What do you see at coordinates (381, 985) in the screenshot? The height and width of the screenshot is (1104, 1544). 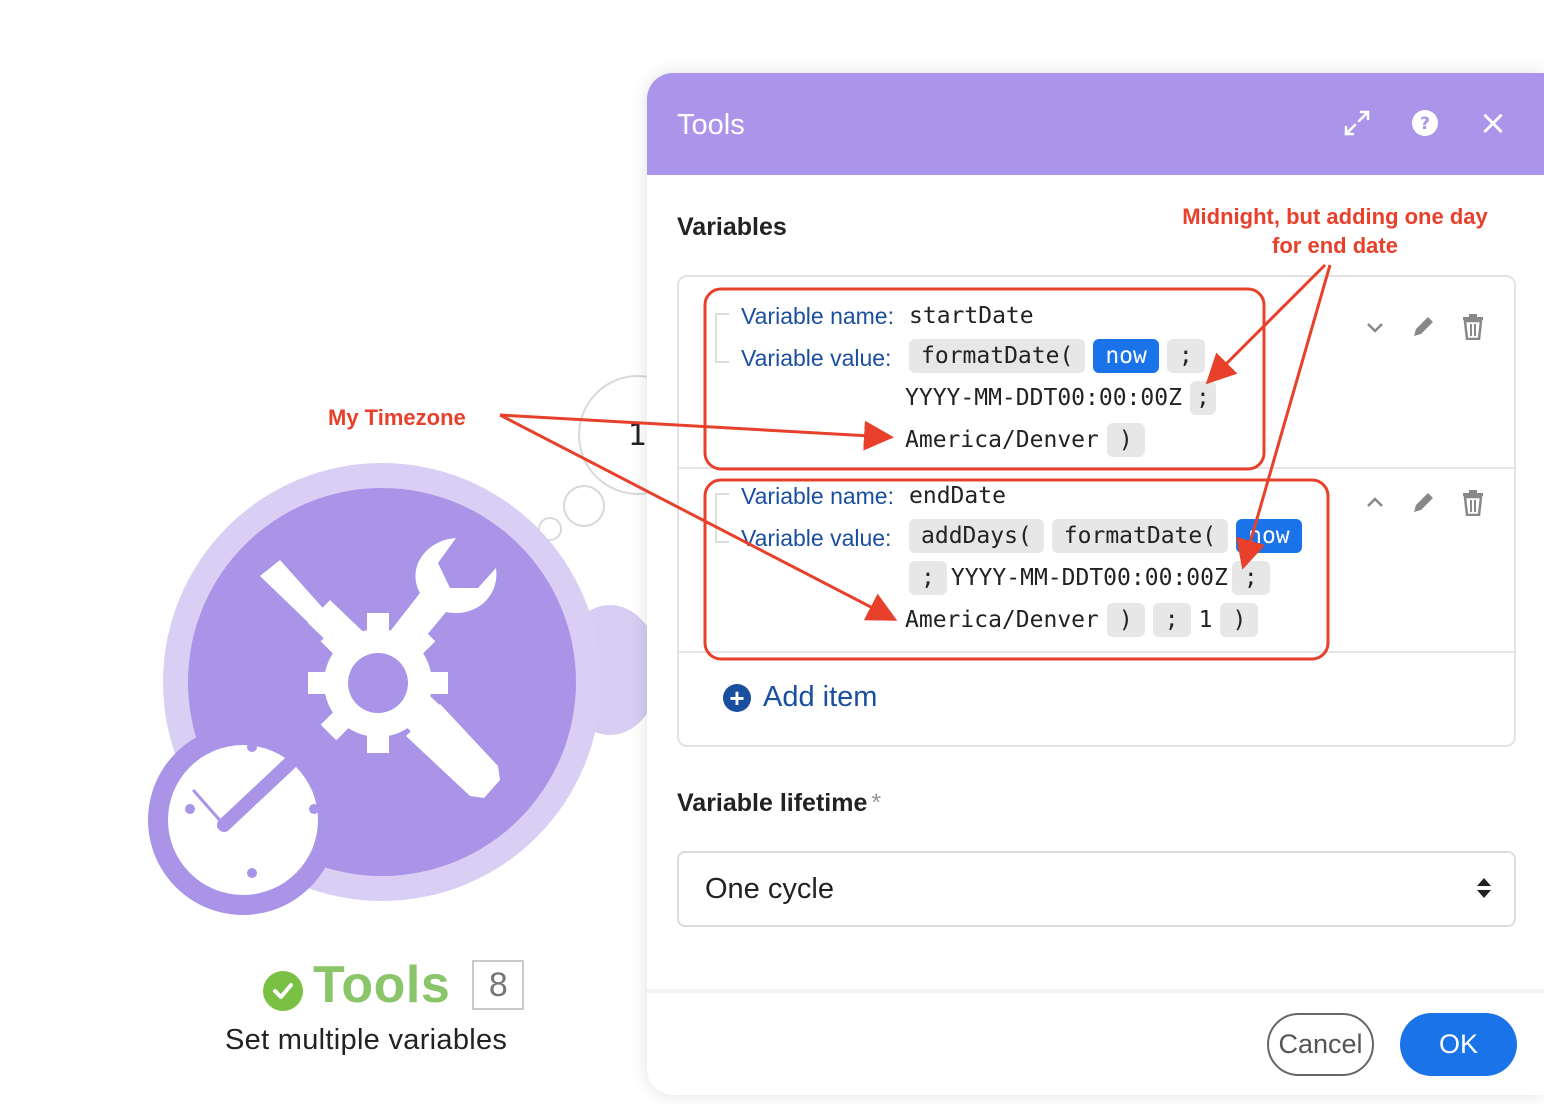 I see `module-name: Tools` at bounding box center [381, 985].